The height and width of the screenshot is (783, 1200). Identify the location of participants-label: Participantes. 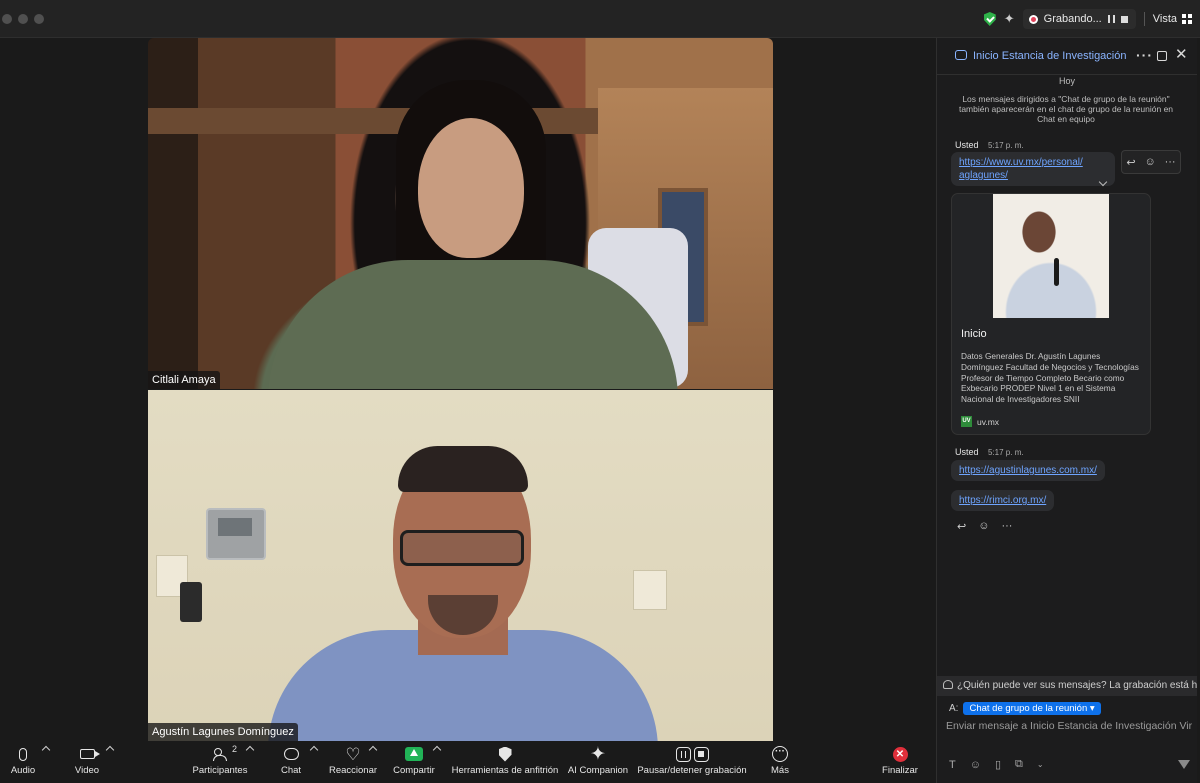
(220, 770).